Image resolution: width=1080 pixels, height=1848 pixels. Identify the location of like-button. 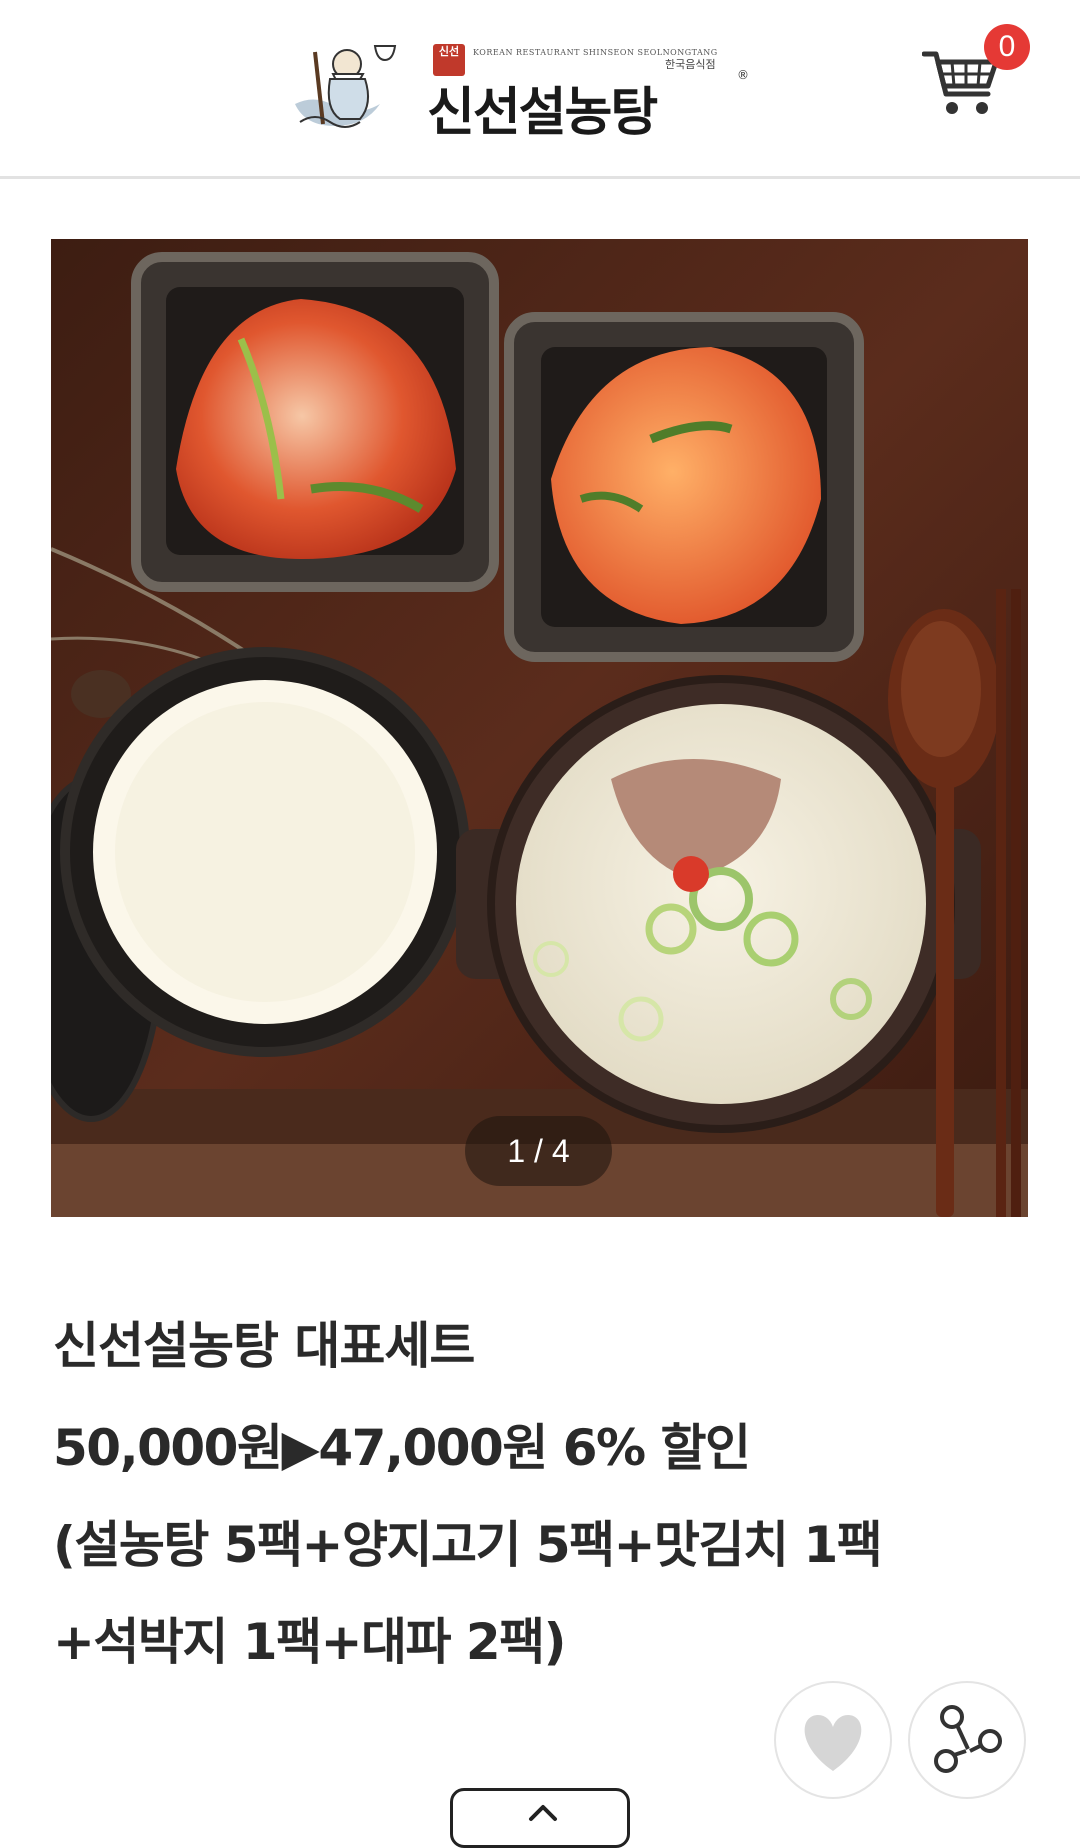
(833, 1740).